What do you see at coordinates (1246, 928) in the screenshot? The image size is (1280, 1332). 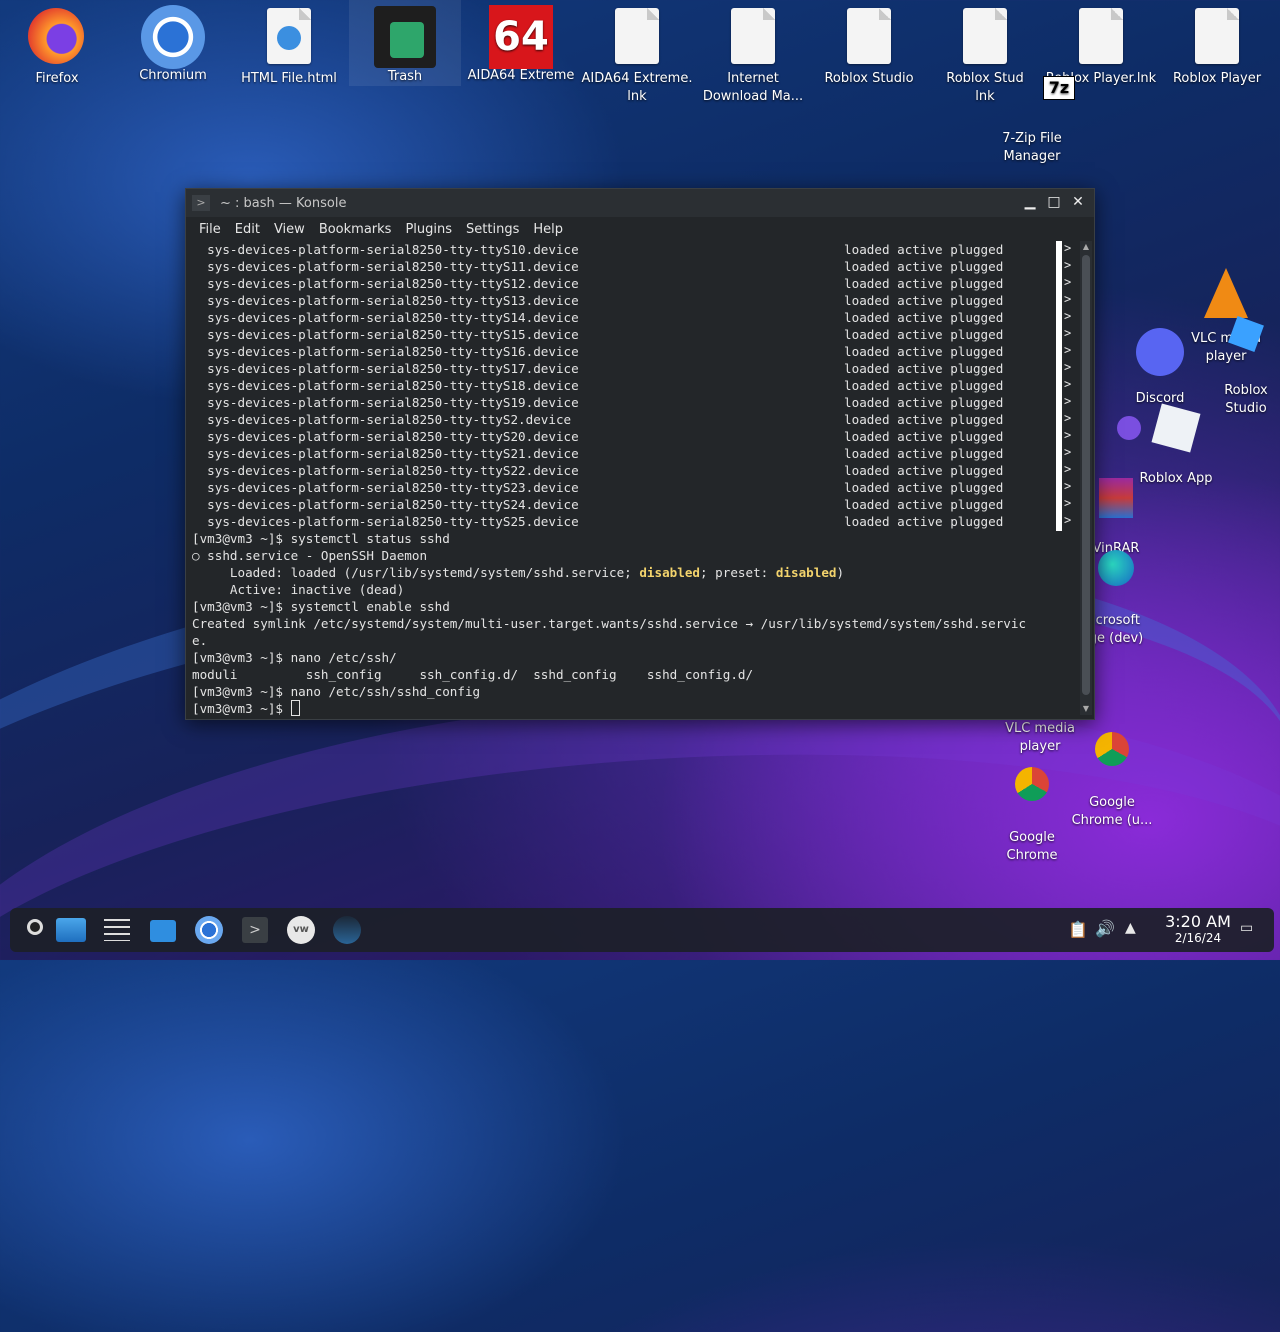 I see `show-desktop-icon: ▭` at bounding box center [1246, 928].